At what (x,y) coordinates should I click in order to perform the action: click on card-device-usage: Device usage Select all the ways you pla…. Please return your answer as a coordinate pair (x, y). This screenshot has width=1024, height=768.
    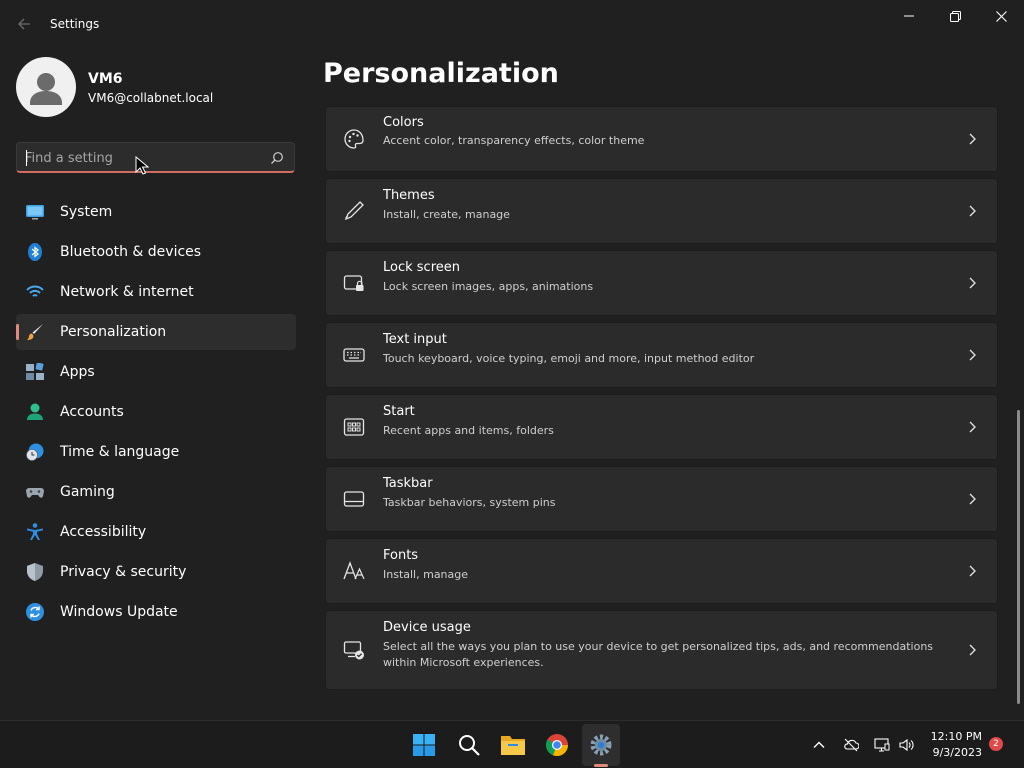
    Looking at the image, I should click on (661, 650).